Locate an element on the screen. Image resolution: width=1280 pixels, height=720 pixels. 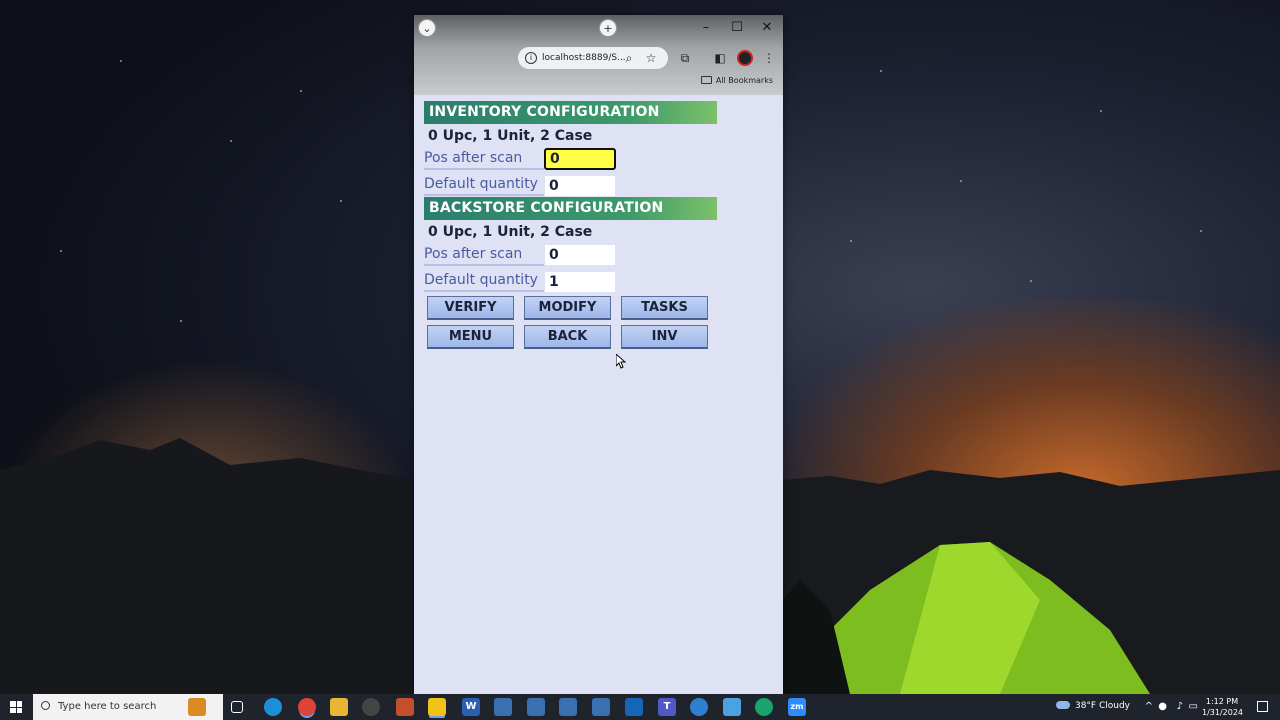
inventory-pos-after-scan-input is located at coordinates (580, 159).